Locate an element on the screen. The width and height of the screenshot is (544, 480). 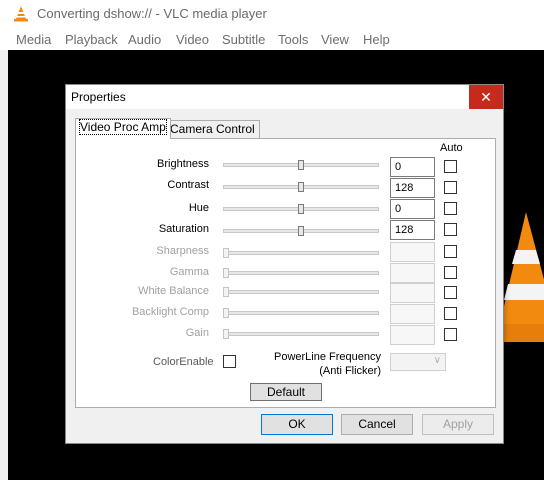
ok-button: OK is located at coordinates (297, 424).